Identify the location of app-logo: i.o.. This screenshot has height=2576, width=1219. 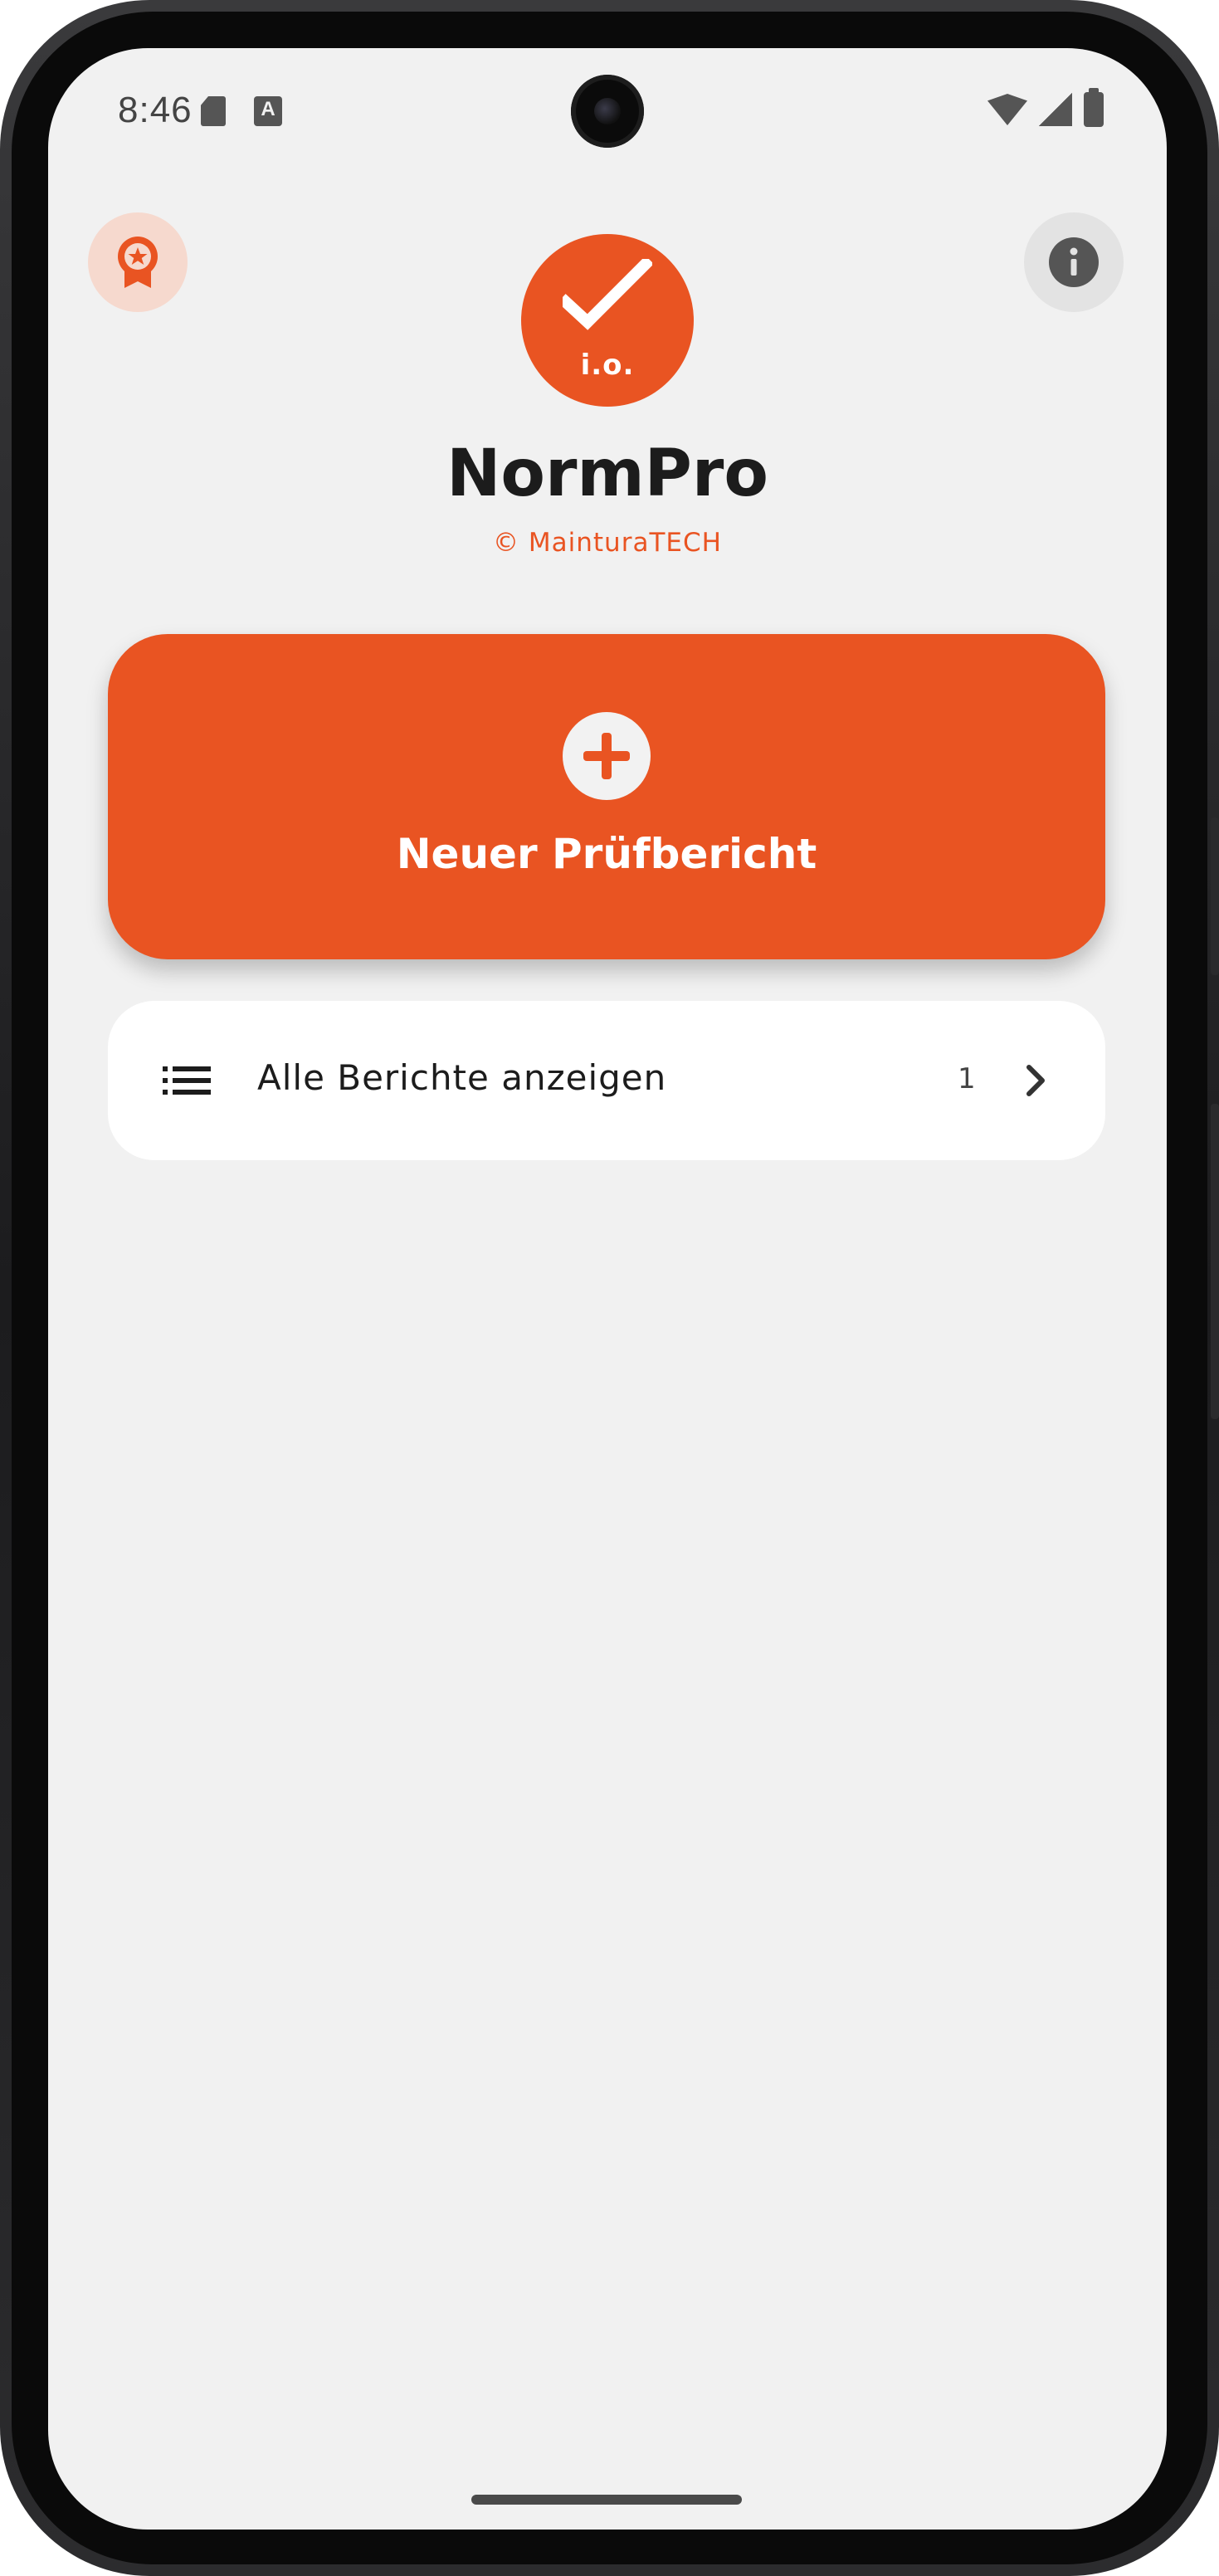
(608, 321).